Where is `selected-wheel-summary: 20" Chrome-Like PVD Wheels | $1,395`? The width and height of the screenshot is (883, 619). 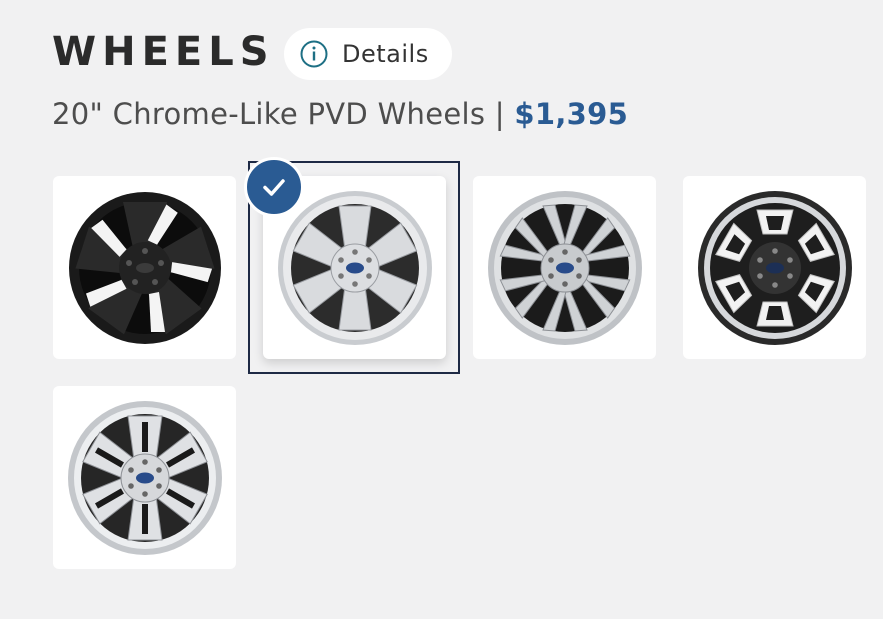 selected-wheel-summary: 20" Chrome-Like PVD Wheels | $1,395 is located at coordinates (340, 114).